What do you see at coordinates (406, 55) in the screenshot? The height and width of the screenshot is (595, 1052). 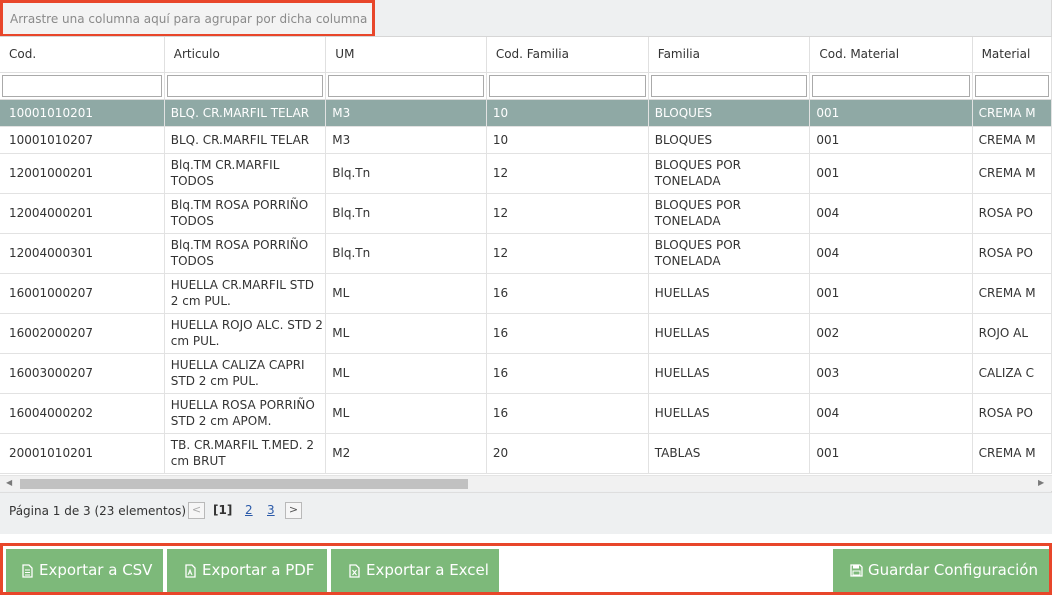 I see `column-header-um: UM` at bounding box center [406, 55].